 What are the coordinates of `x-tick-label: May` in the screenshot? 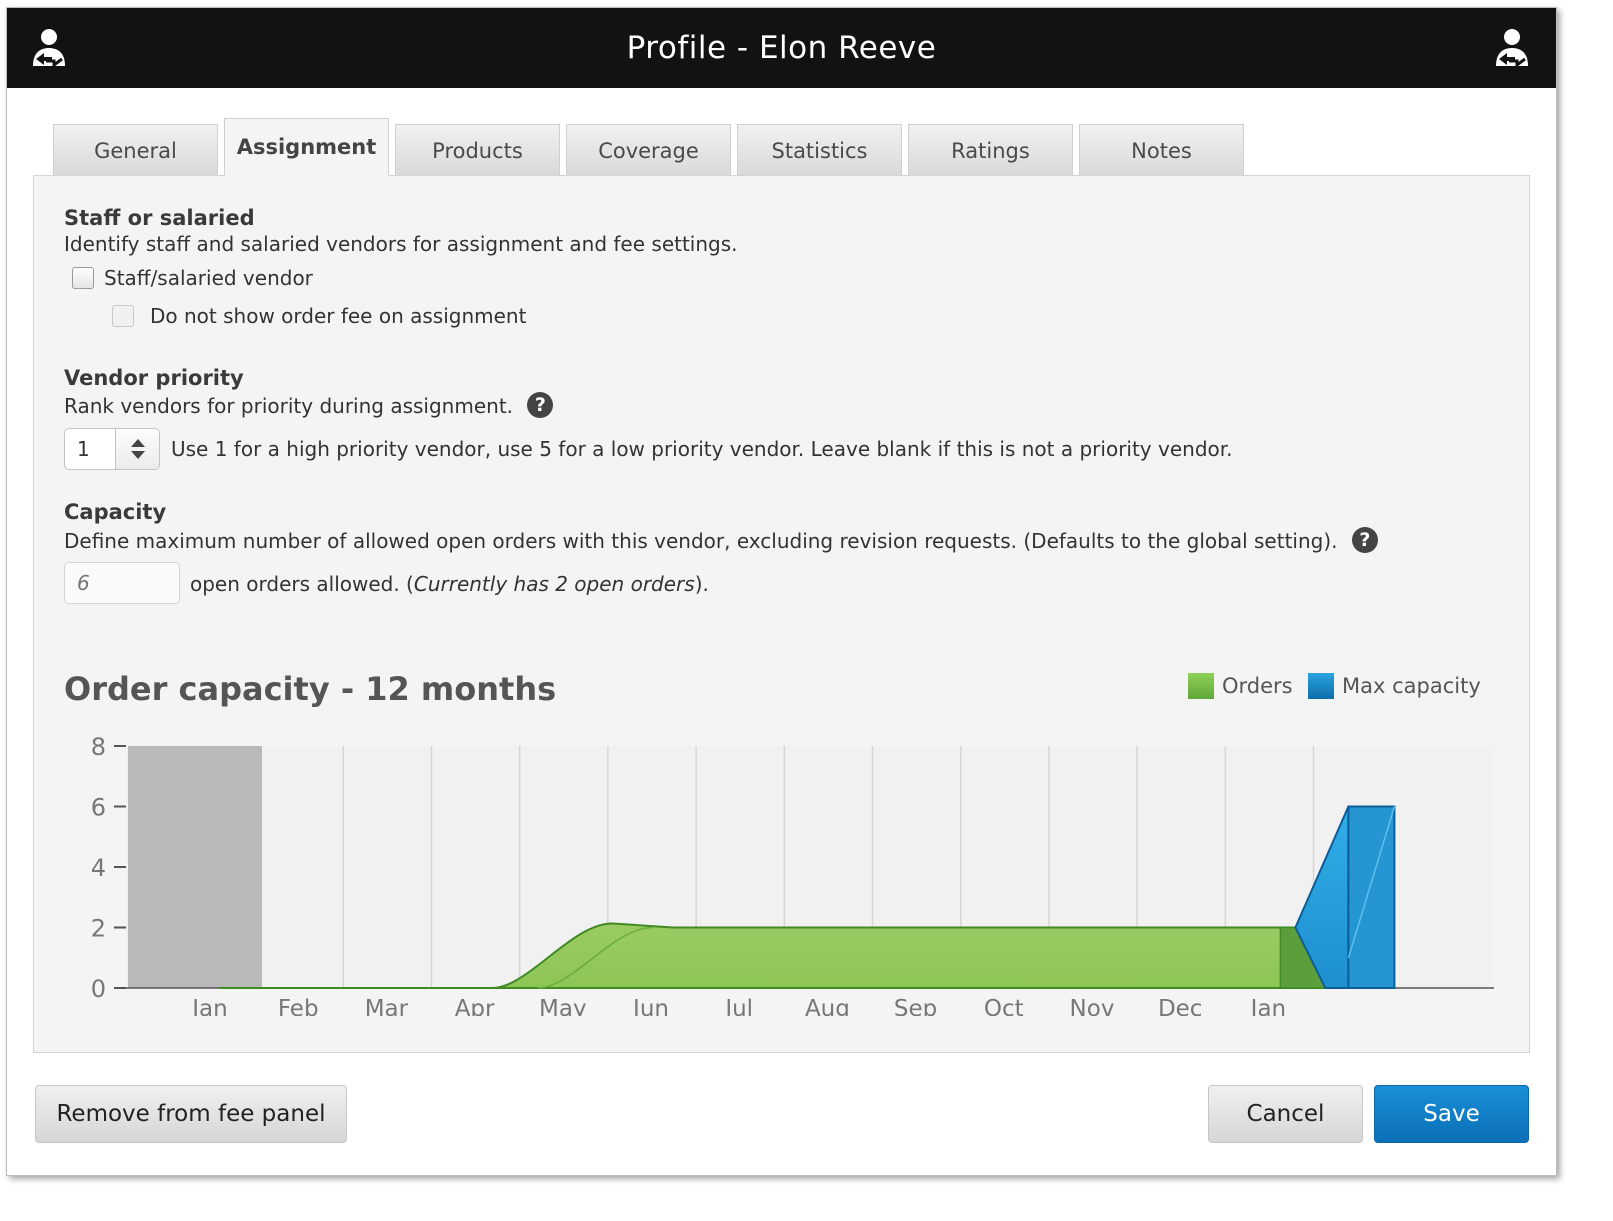 It's located at (563, 1006).